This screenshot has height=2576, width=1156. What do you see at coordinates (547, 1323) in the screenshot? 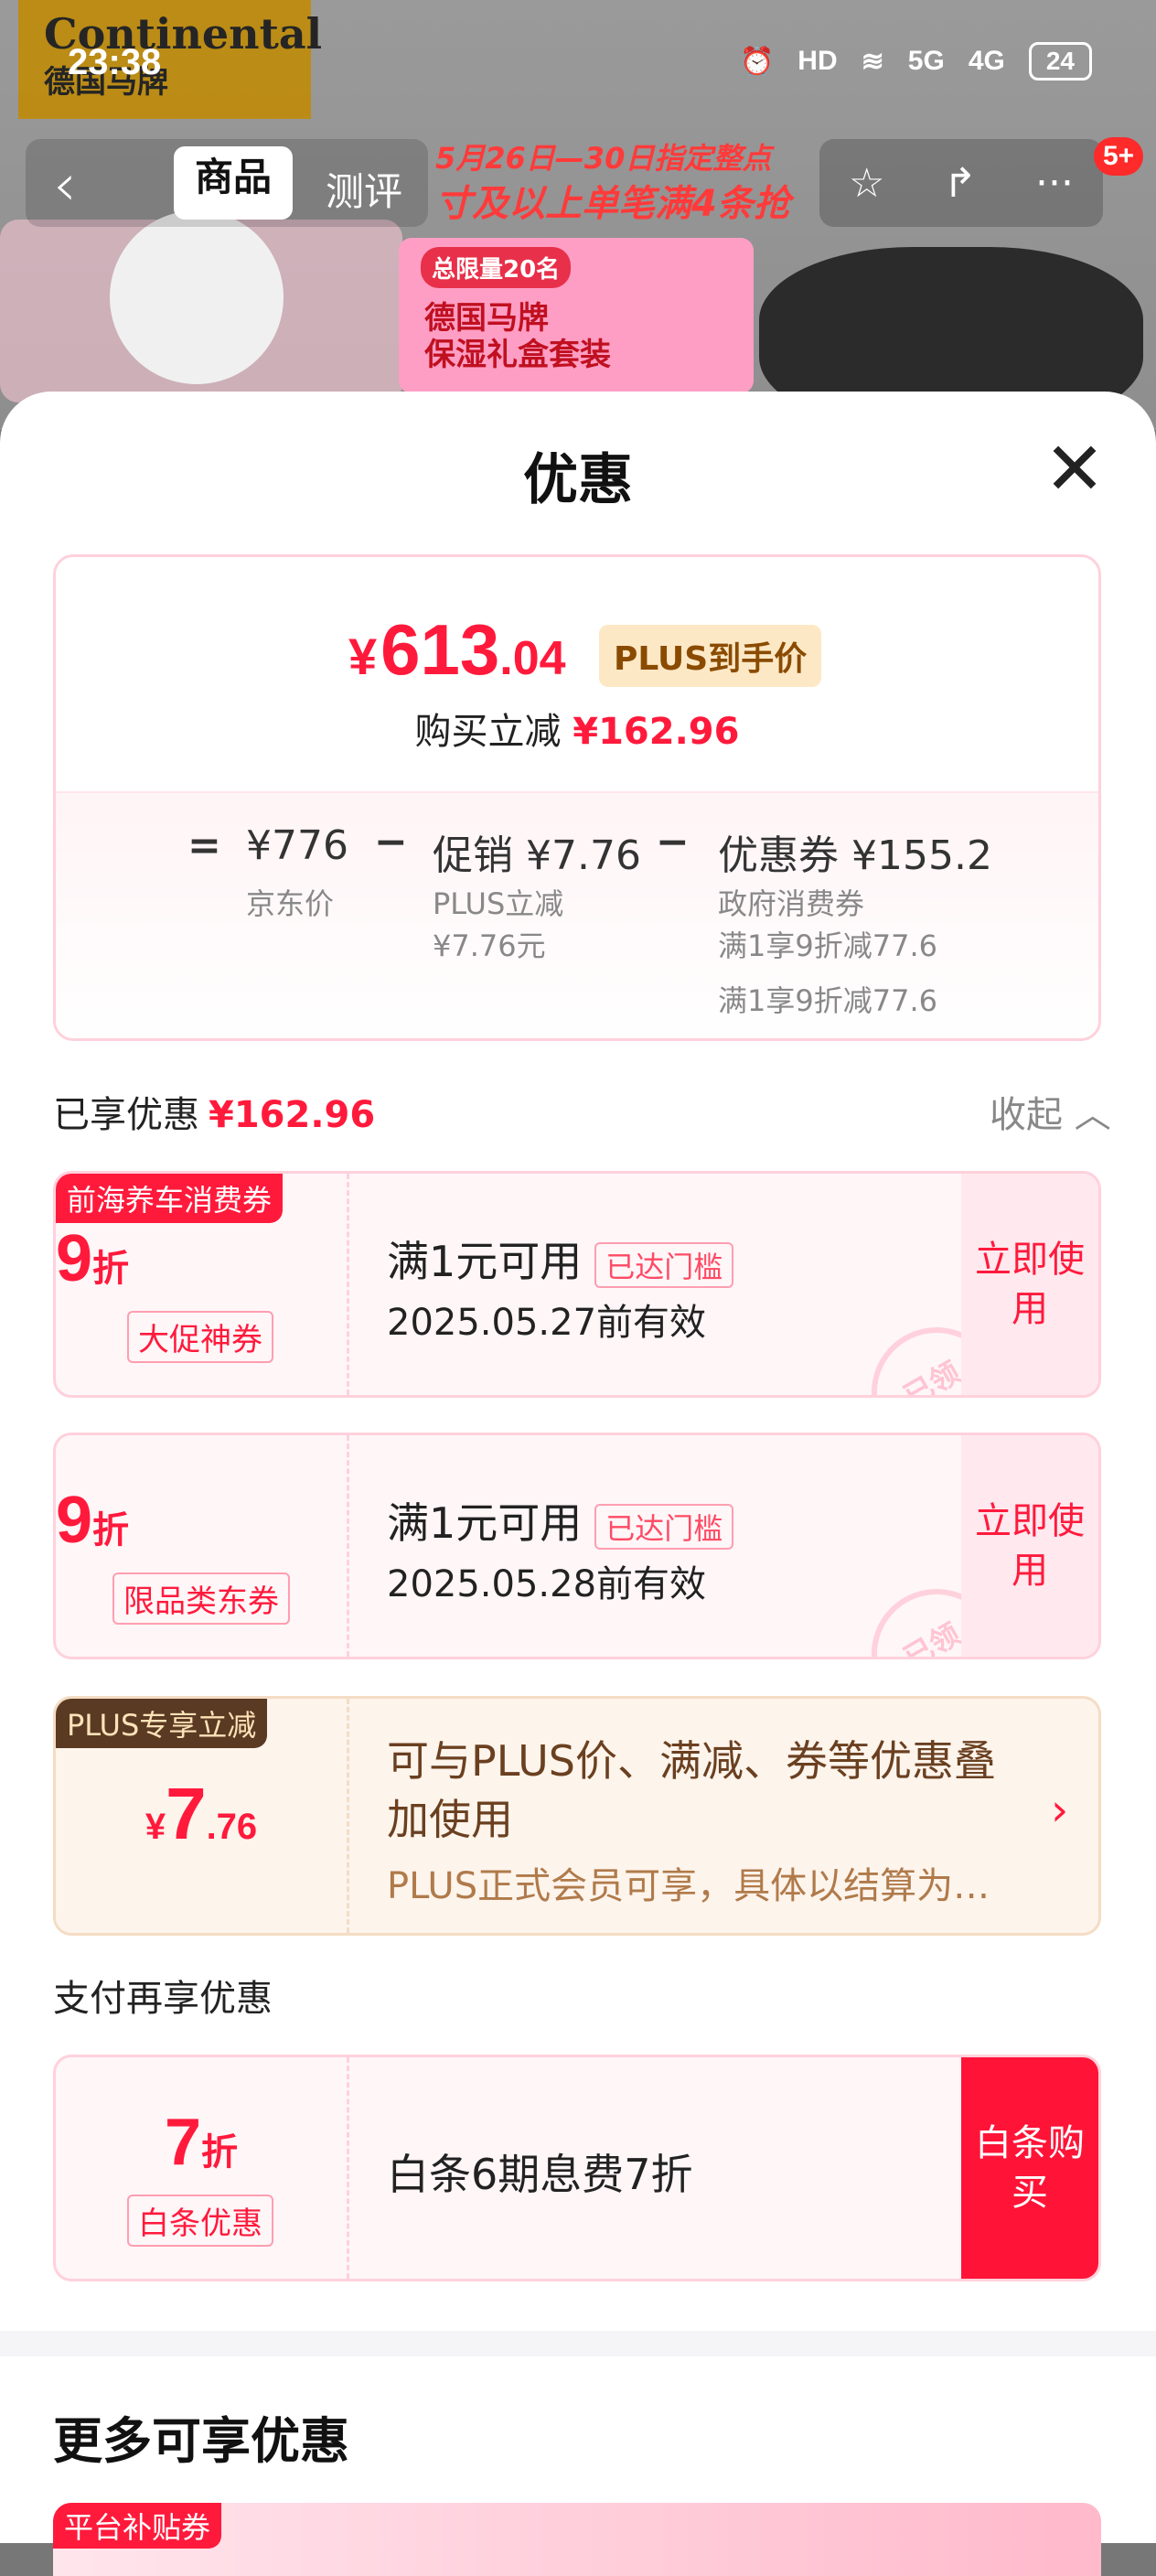
I see `coupon-validity: 2025.05.27前有效` at bounding box center [547, 1323].